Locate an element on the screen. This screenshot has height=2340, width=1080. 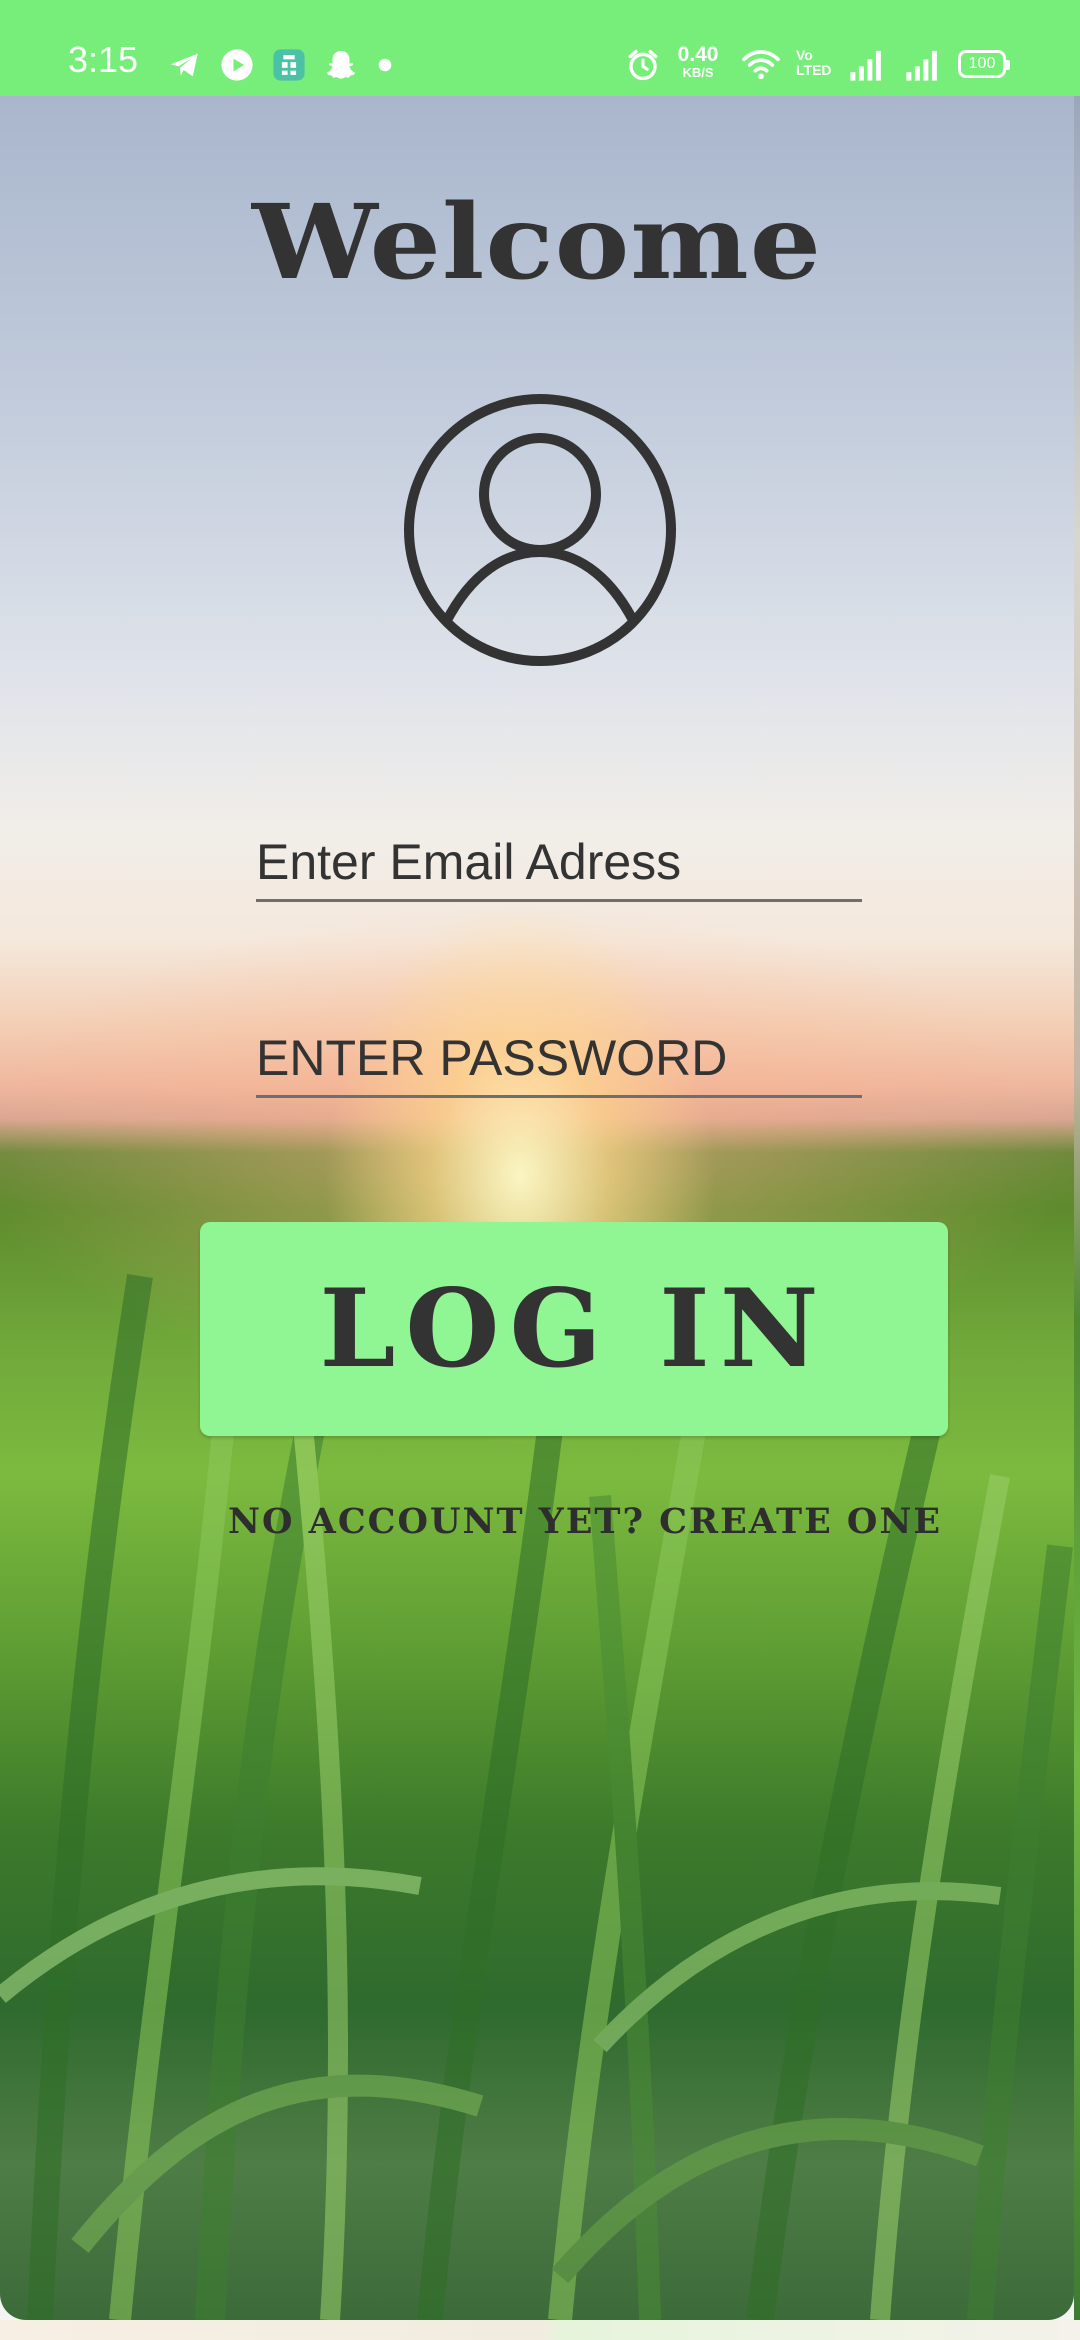
status-time: 3:15 is located at coordinates (103, 59).